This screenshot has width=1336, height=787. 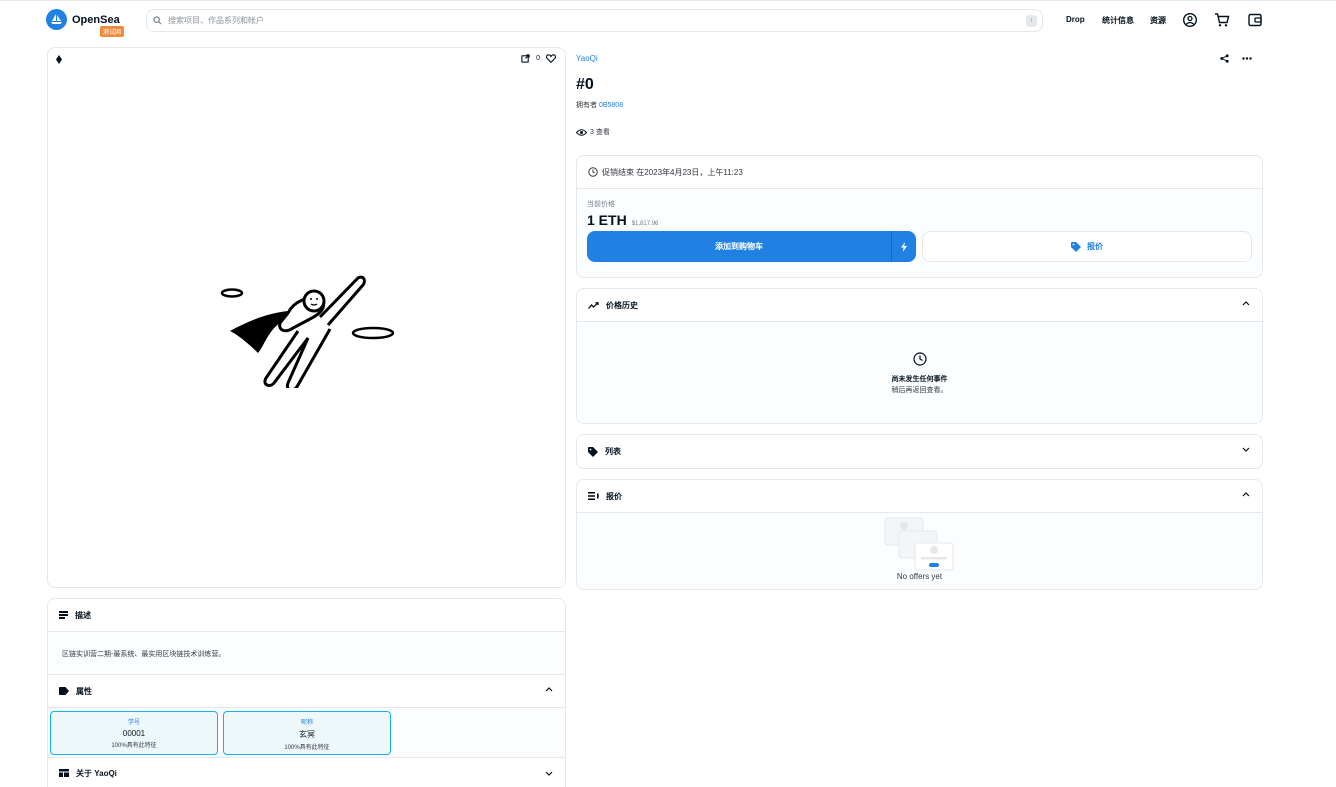 What do you see at coordinates (157, 20) in the screenshot?
I see `search-icon` at bounding box center [157, 20].